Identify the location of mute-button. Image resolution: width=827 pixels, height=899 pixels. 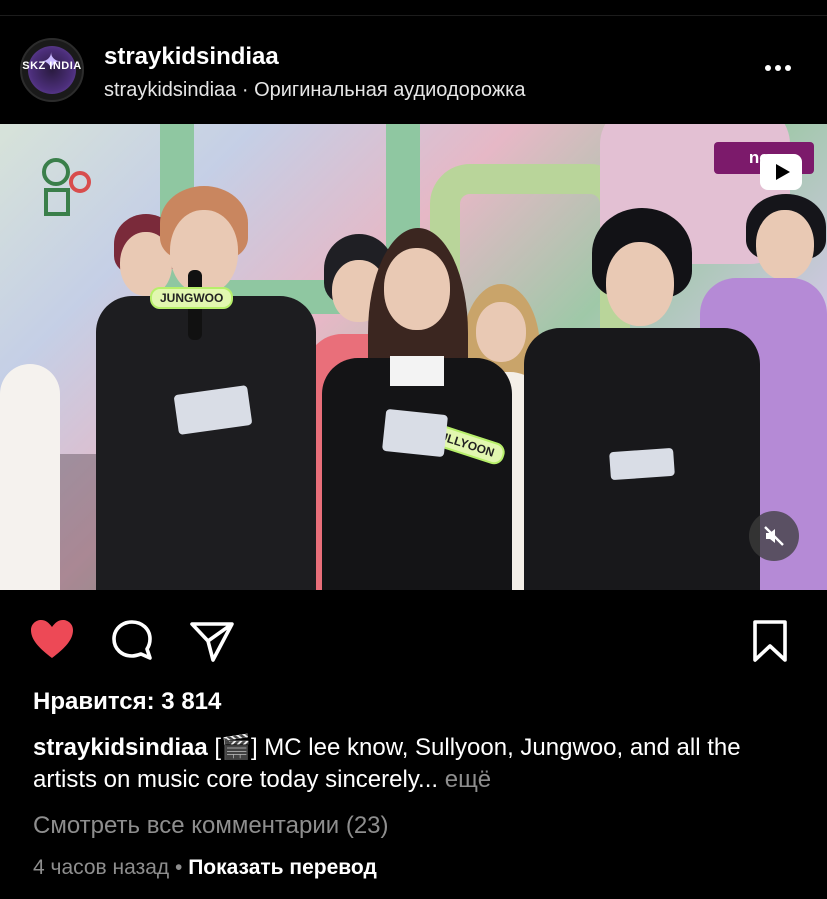
(774, 536).